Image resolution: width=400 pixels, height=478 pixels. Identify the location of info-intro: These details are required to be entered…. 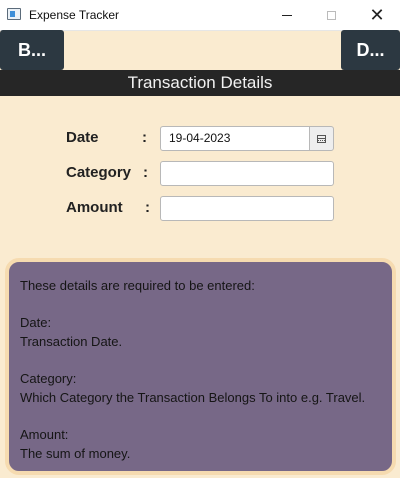
(137, 285).